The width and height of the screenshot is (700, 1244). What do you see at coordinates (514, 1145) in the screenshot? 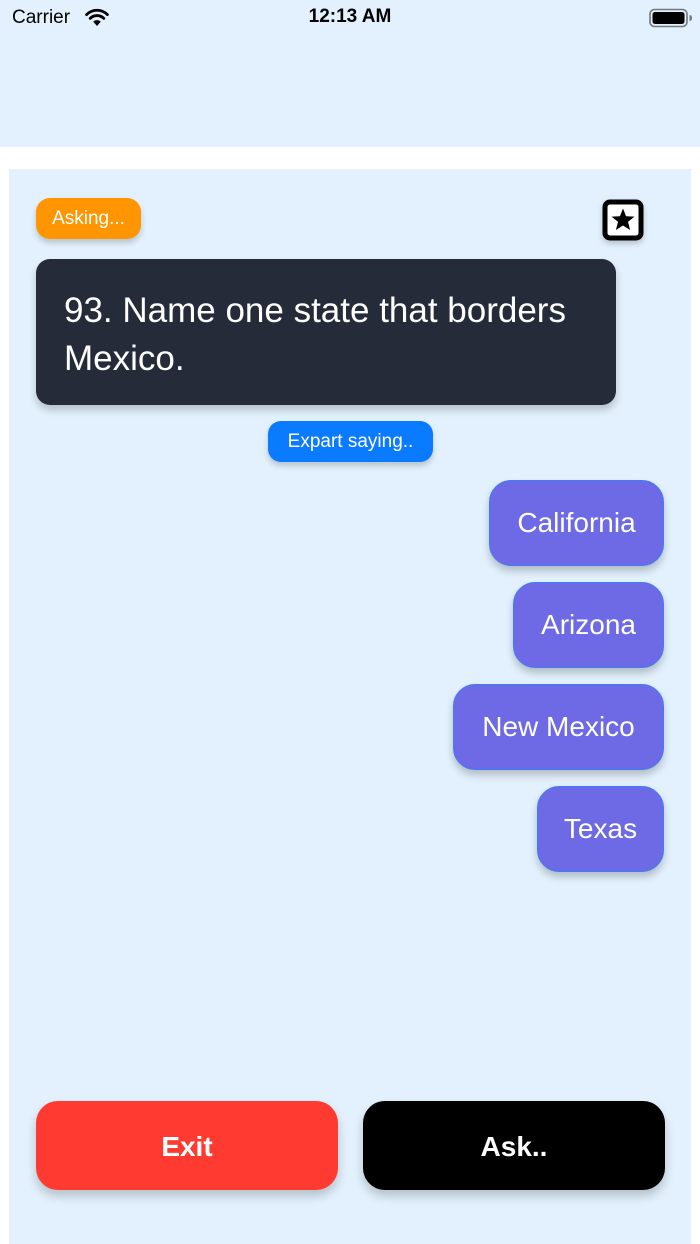
I see `ask-button: Ask..` at bounding box center [514, 1145].